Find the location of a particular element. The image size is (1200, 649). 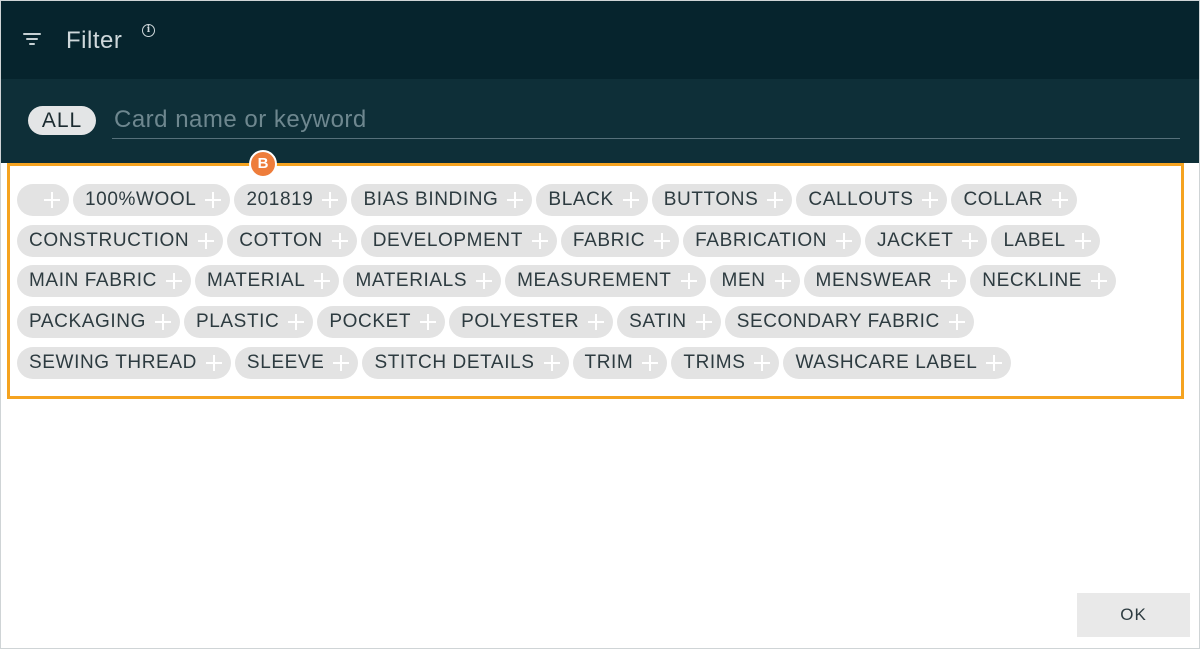

all-filter-chip: ALL is located at coordinates (62, 120).